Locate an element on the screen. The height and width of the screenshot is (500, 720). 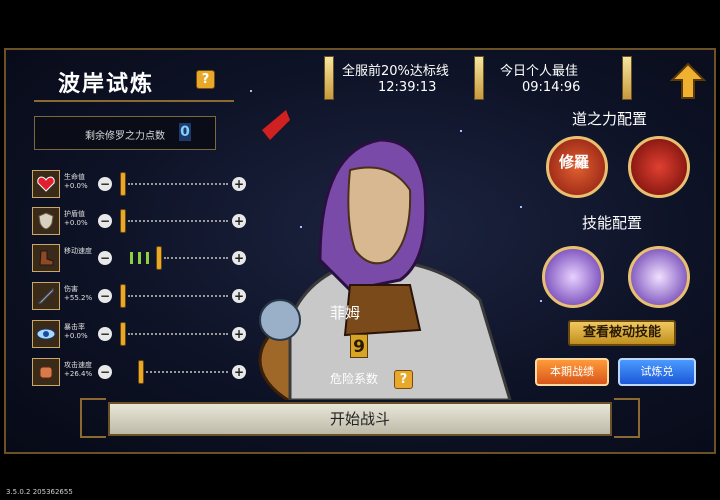
trial-exchange-button: 试炼兑 is located at coordinates (657, 372).